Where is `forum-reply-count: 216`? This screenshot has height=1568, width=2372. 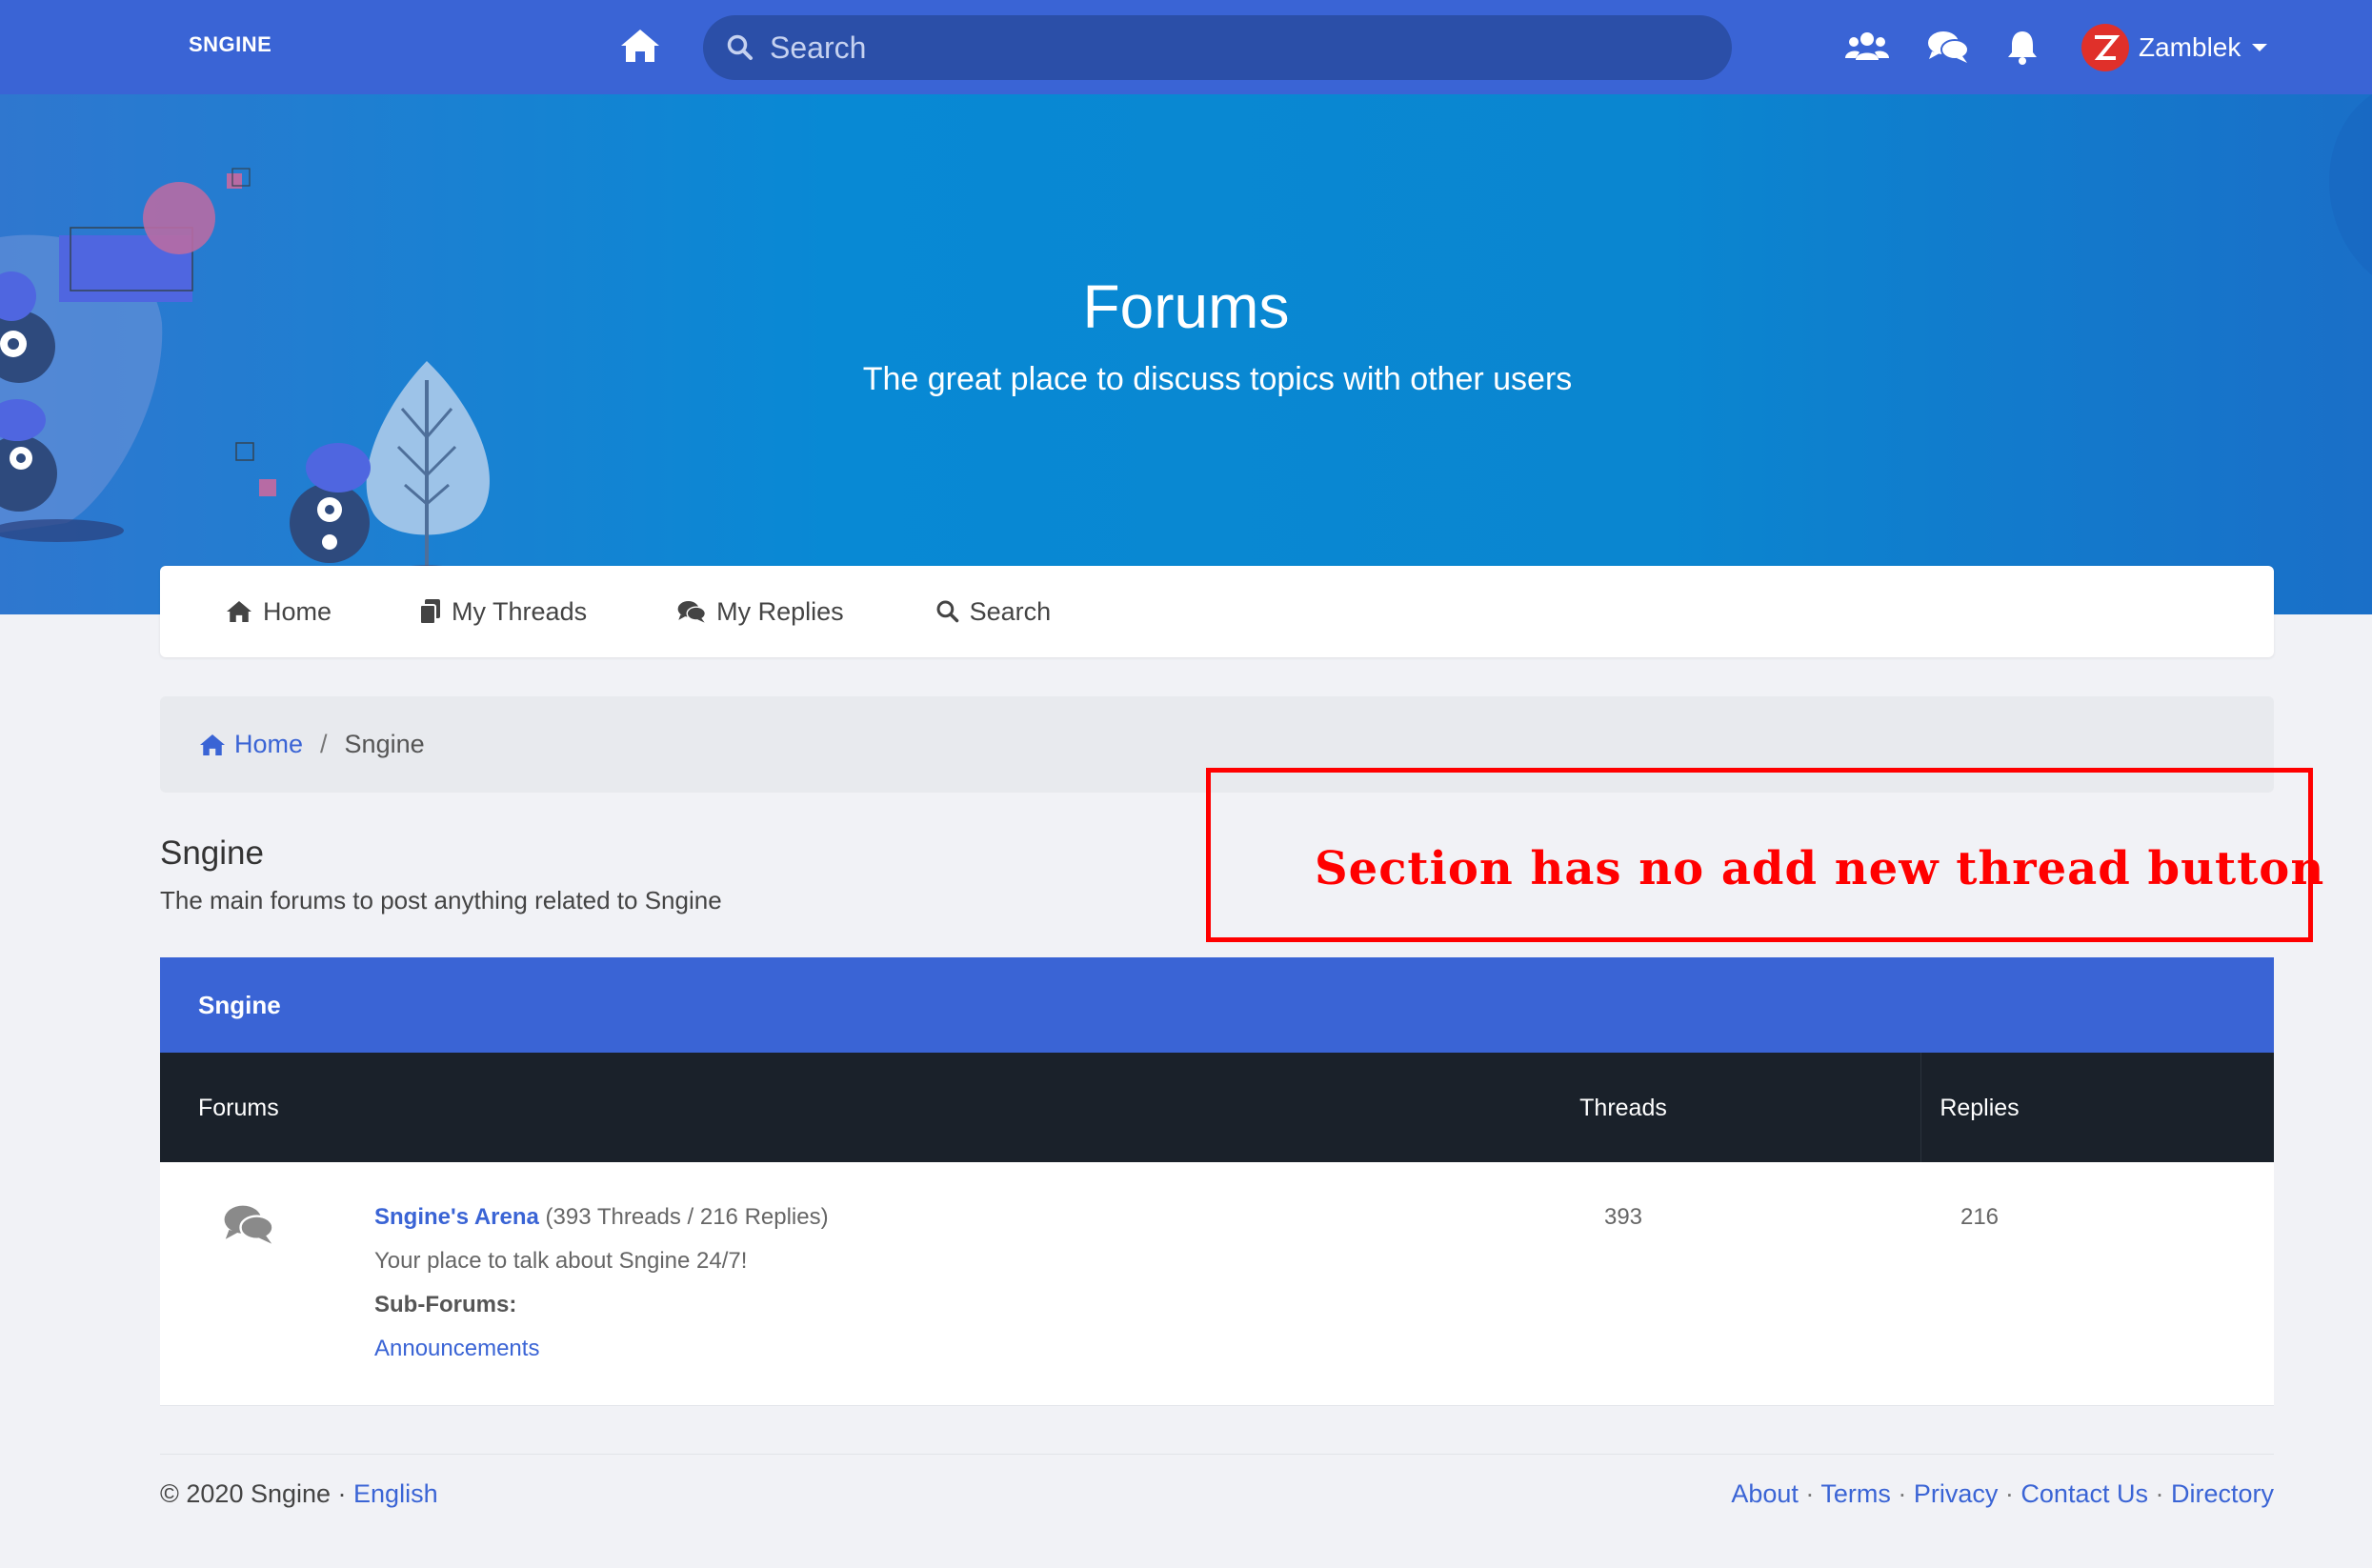 forum-reply-count: 216 is located at coordinates (1980, 1217).